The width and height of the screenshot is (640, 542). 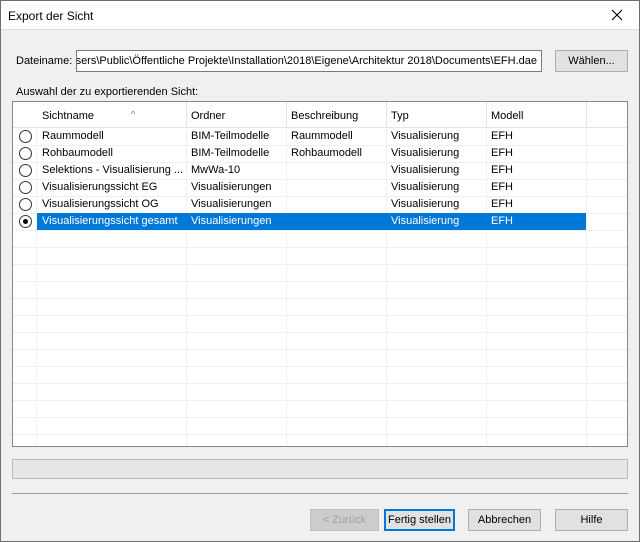 I want to click on cell-description: Rohbaumodell, so click(x=326, y=153).